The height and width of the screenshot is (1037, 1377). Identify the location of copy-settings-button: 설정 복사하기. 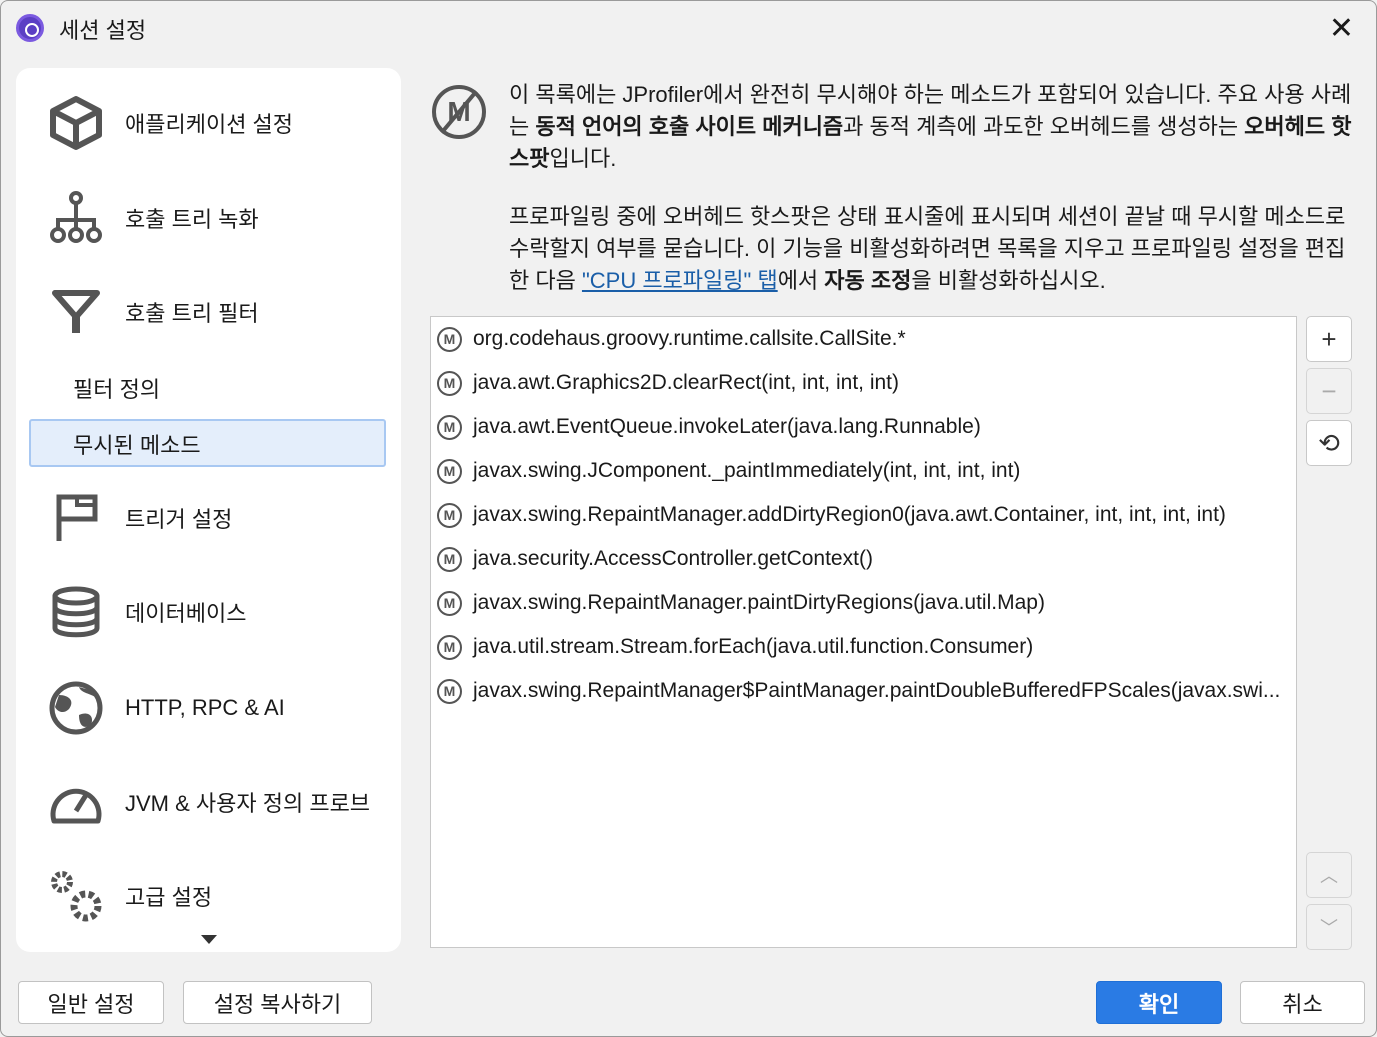
(277, 1002).